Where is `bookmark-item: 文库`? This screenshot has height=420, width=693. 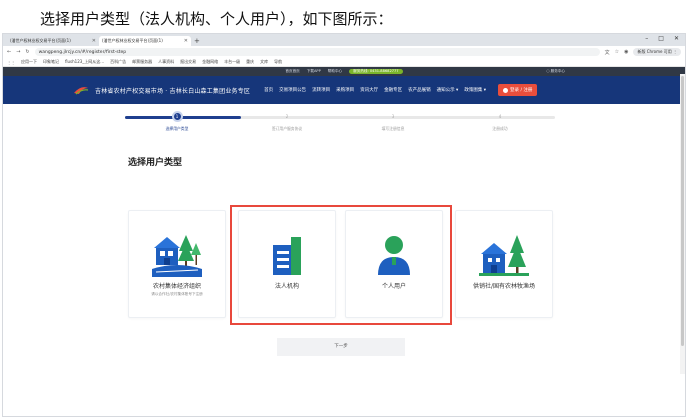
bookmark-item: 文库 is located at coordinates (264, 62).